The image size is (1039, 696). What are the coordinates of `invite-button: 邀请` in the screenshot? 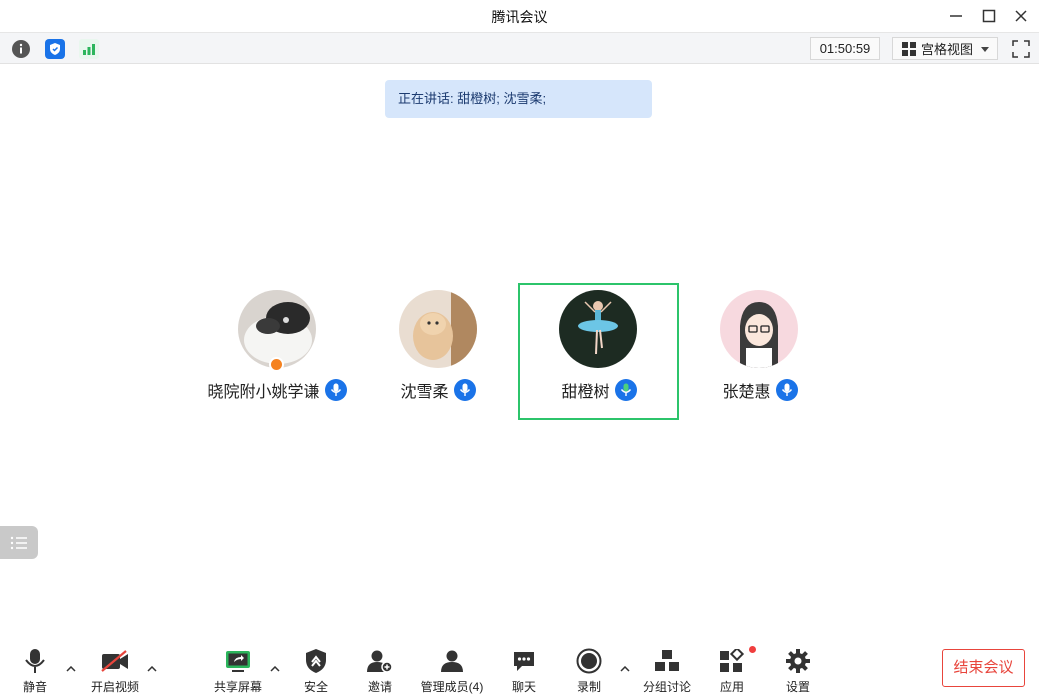 It's located at (380, 666).